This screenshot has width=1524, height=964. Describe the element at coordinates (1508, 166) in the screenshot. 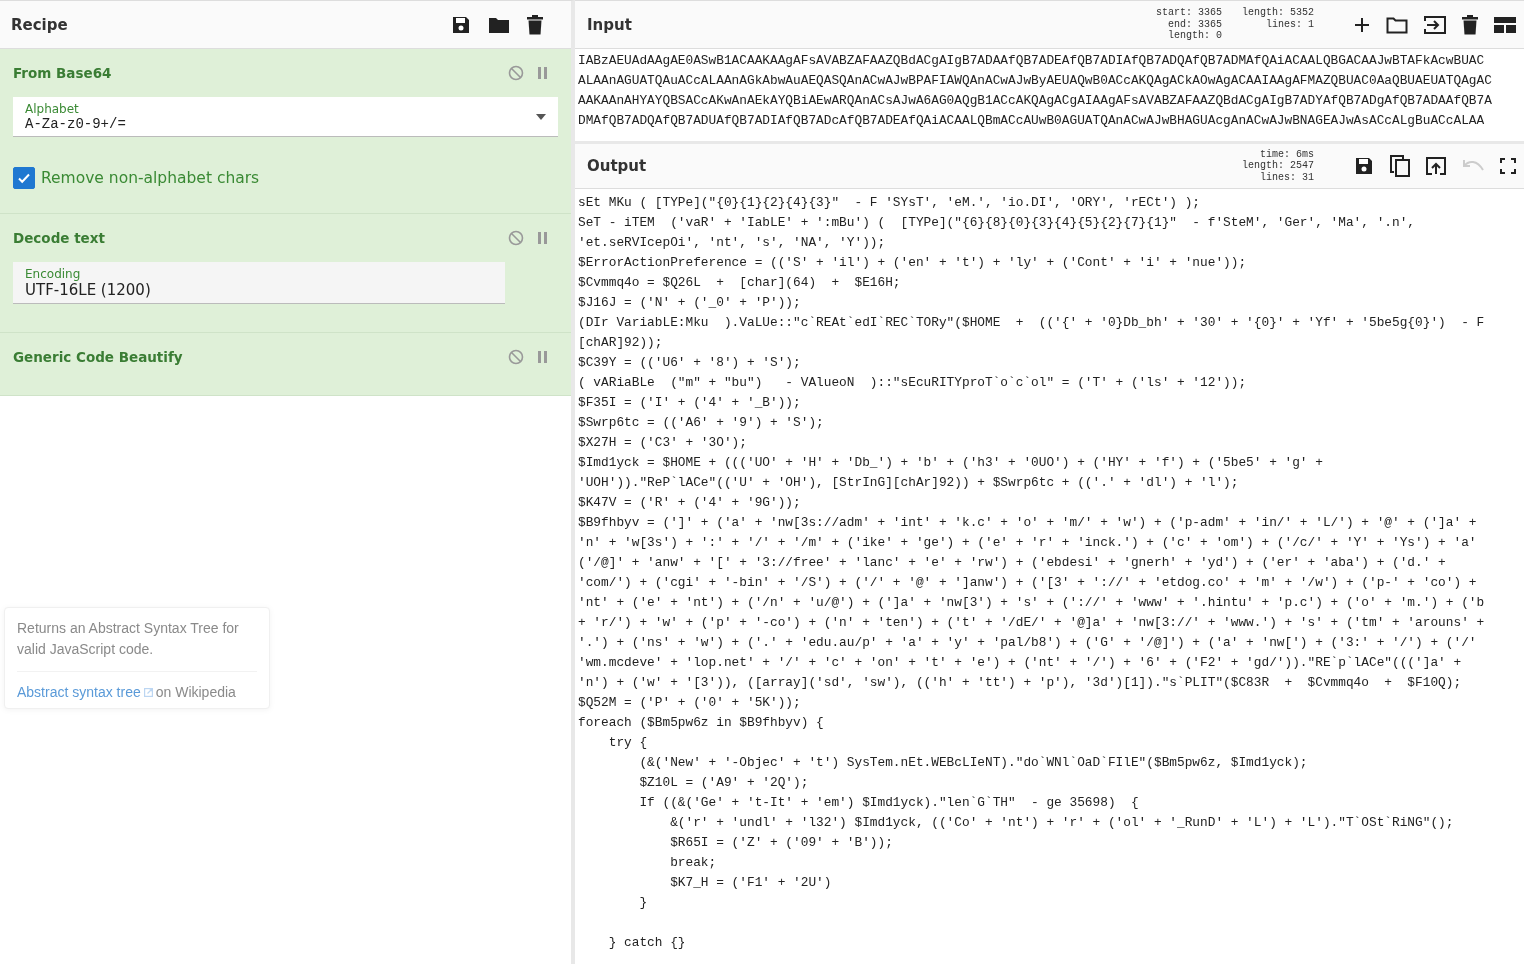

I see `fullscreen-icon` at that location.